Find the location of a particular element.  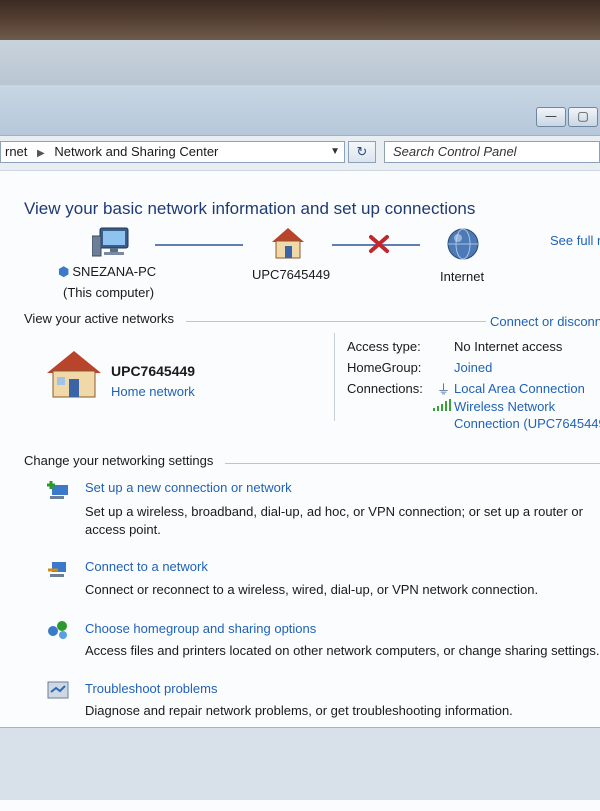

new-connection-icon is located at coordinates (58, 490).